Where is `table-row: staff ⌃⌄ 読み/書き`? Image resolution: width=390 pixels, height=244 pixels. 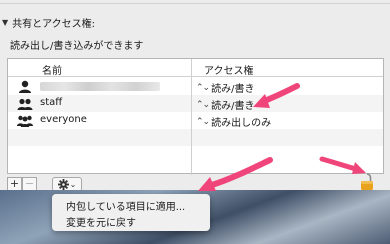
table-row: staff ⌃⌄ 読み/書き is located at coordinates (195, 103).